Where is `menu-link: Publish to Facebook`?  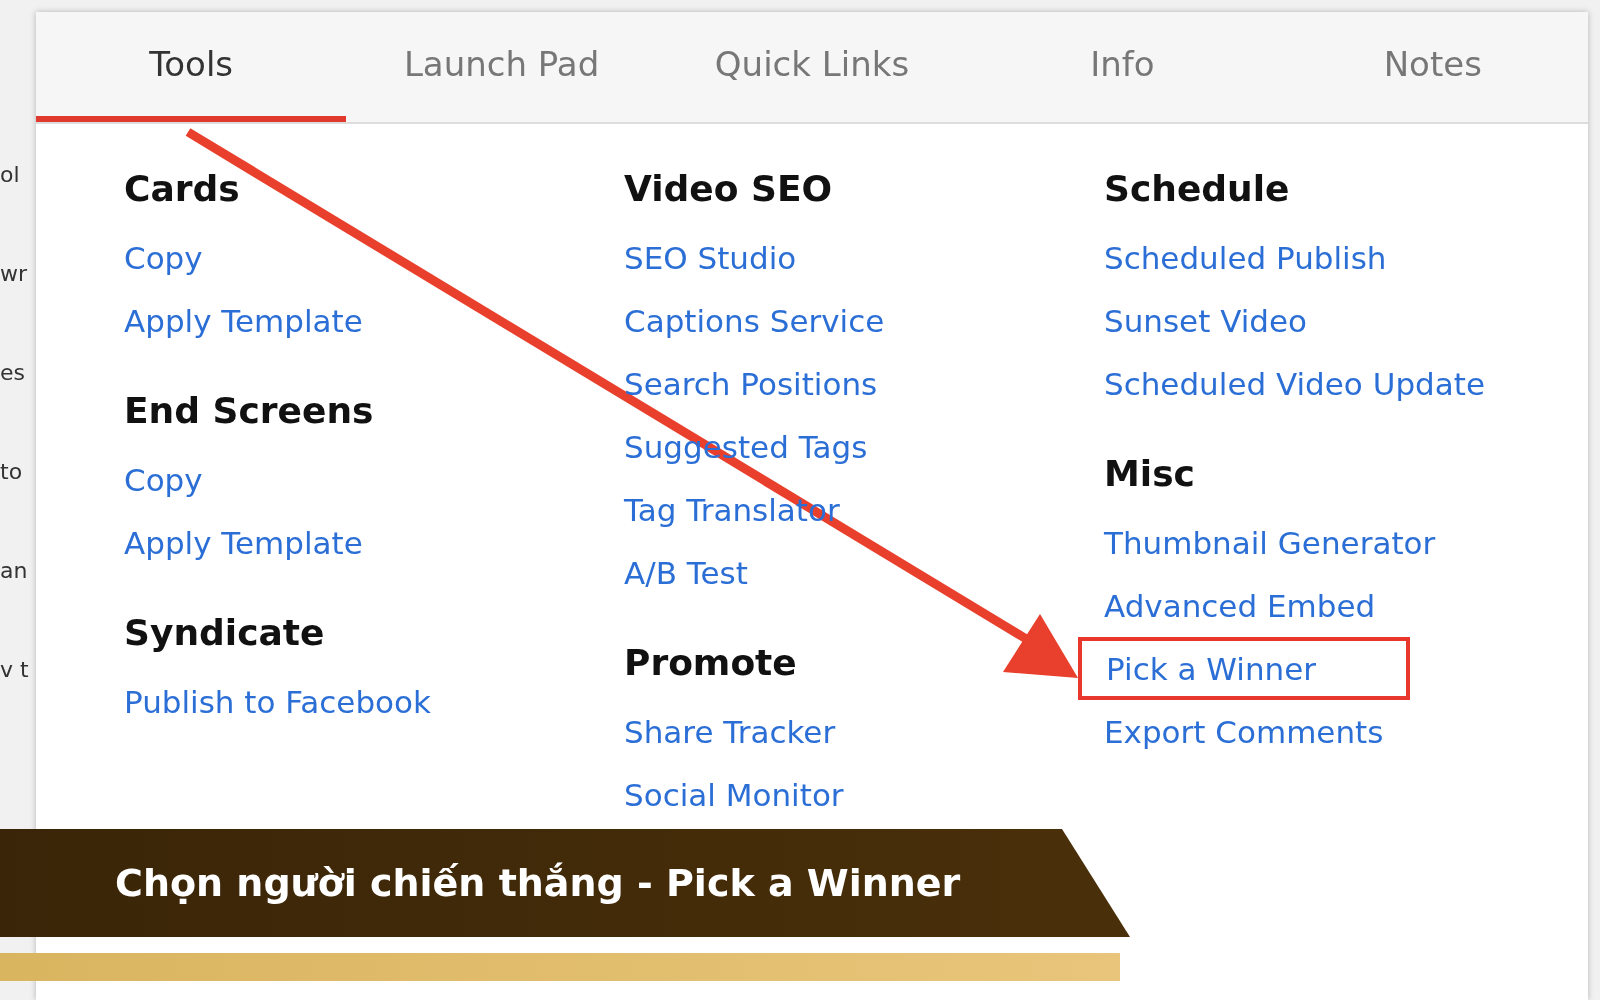
menu-link: Publish to Facebook is located at coordinates (277, 701).